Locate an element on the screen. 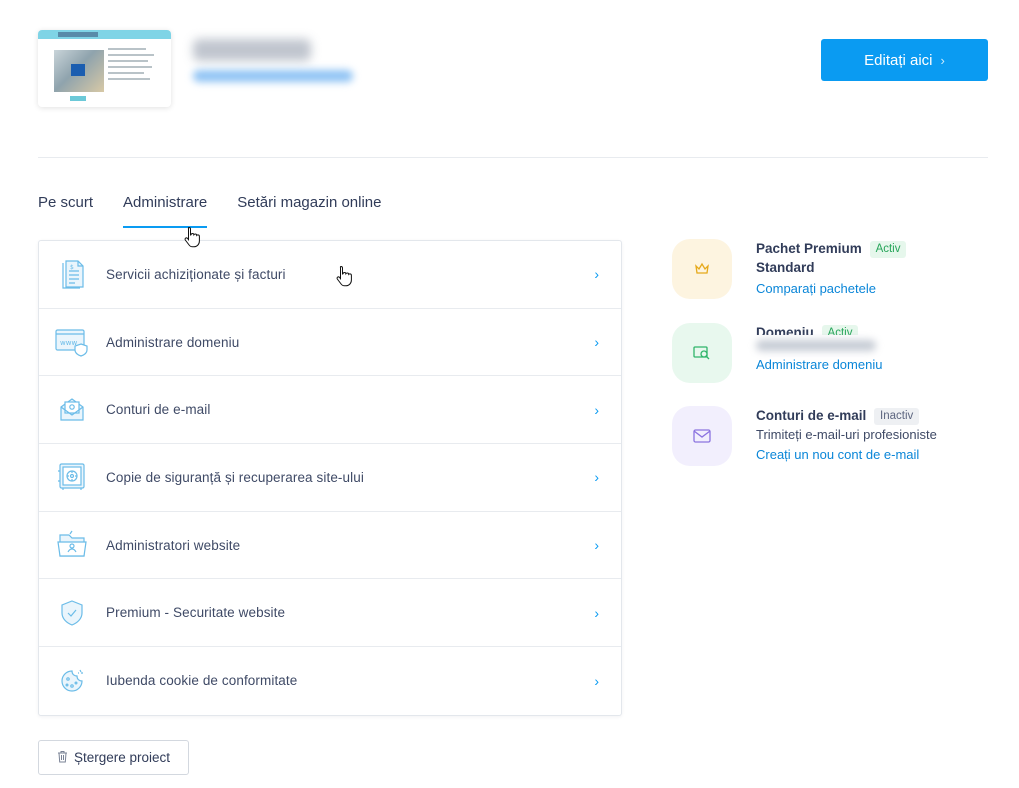  domain-www-icon: www is located at coordinates (72, 342).